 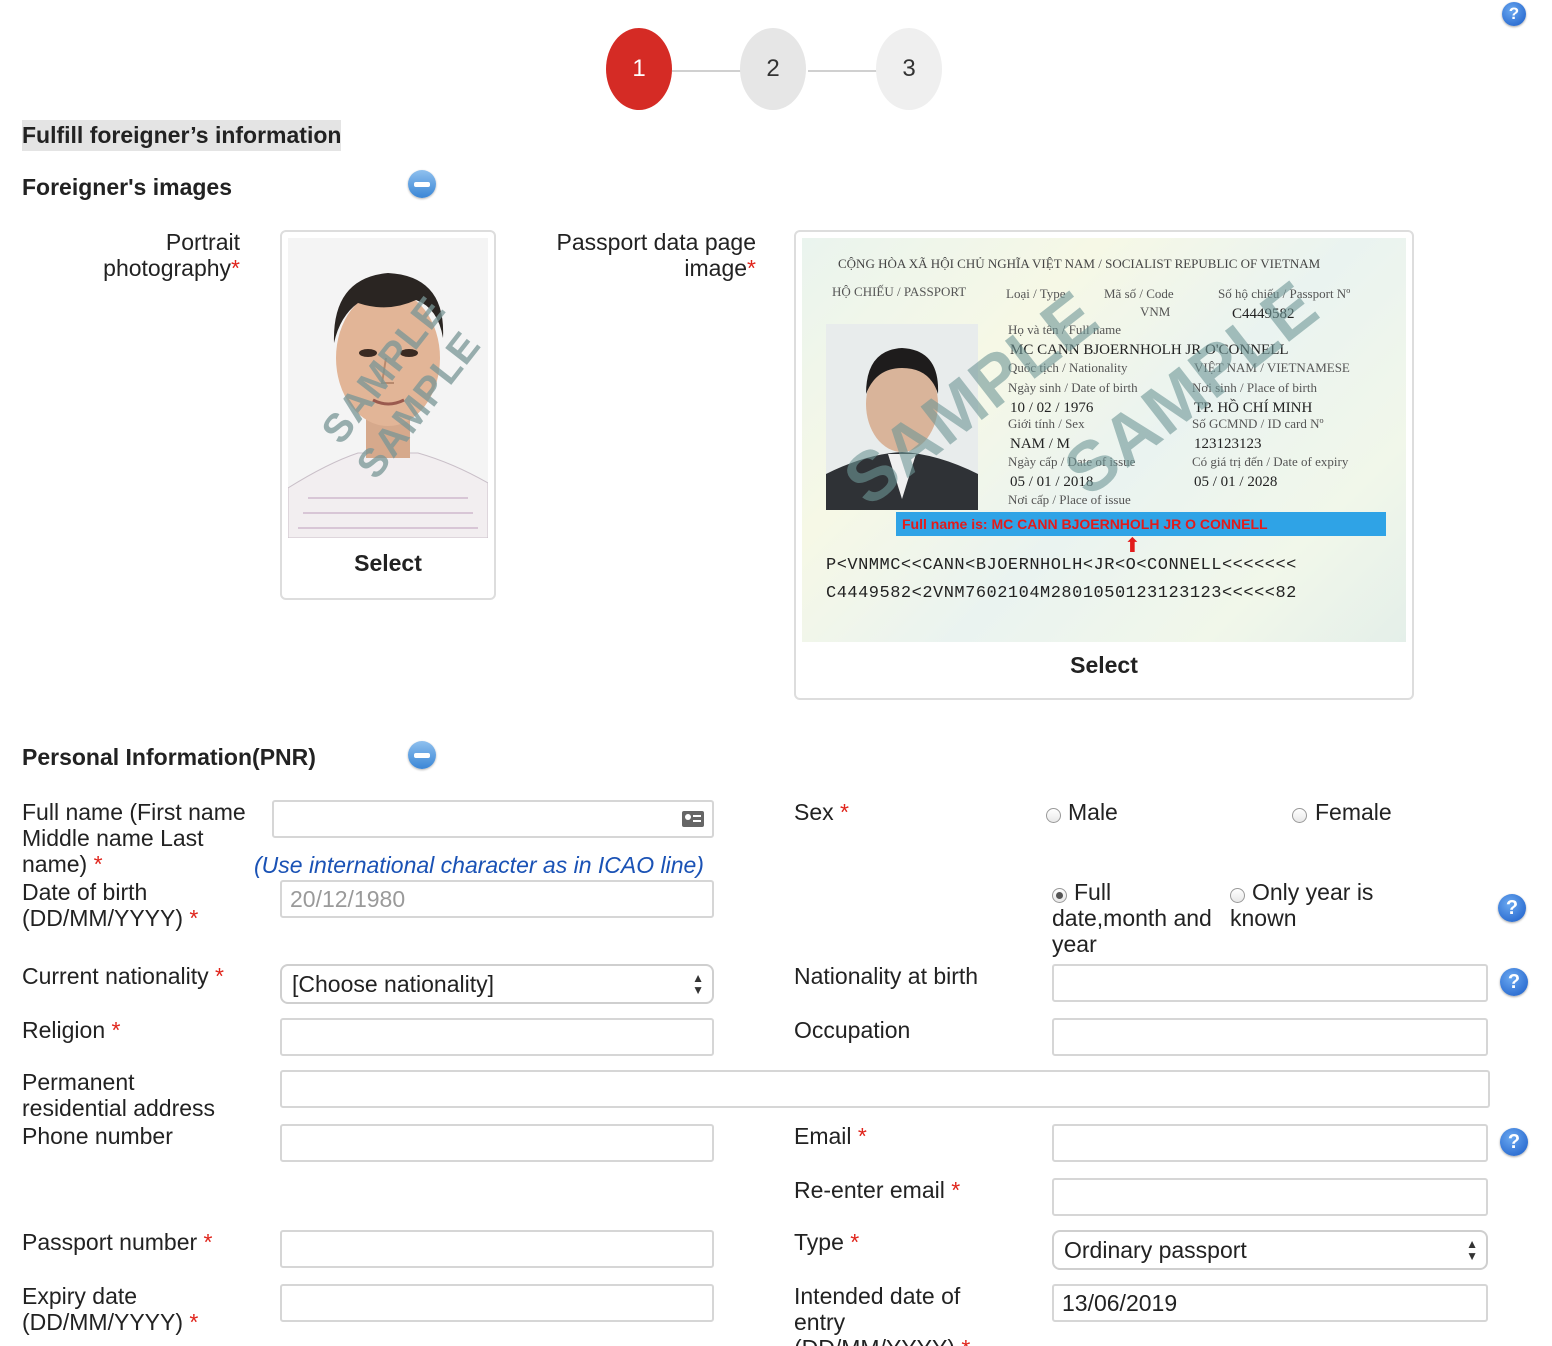 What do you see at coordinates (1299, 815) in the screenshot?
I see `sex-female-radio` at bounding box center [1299, 815].